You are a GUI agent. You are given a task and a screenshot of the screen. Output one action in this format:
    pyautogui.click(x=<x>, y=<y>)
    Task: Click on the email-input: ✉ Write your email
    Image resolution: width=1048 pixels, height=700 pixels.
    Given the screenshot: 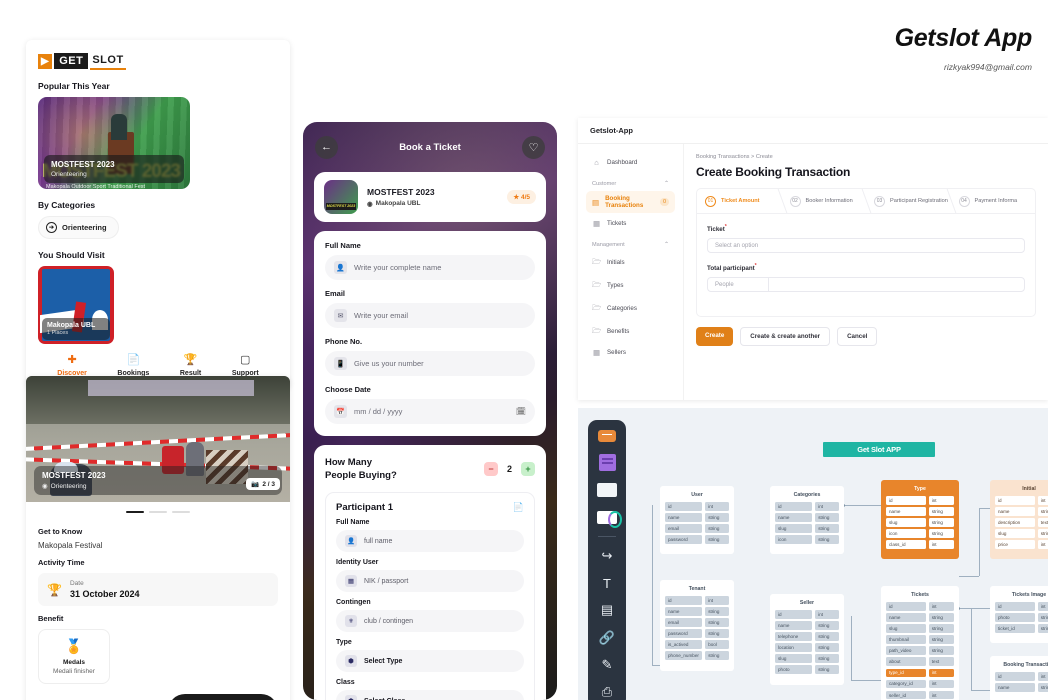 What is the action you would take?
    pyautogui.click(x=430, y=315)
    